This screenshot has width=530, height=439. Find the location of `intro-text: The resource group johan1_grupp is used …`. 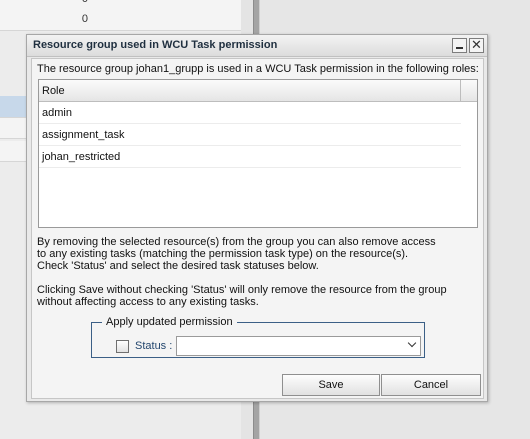

intro-text: The resource group johan1_grupp is used … is located at coordinates (258, 69).